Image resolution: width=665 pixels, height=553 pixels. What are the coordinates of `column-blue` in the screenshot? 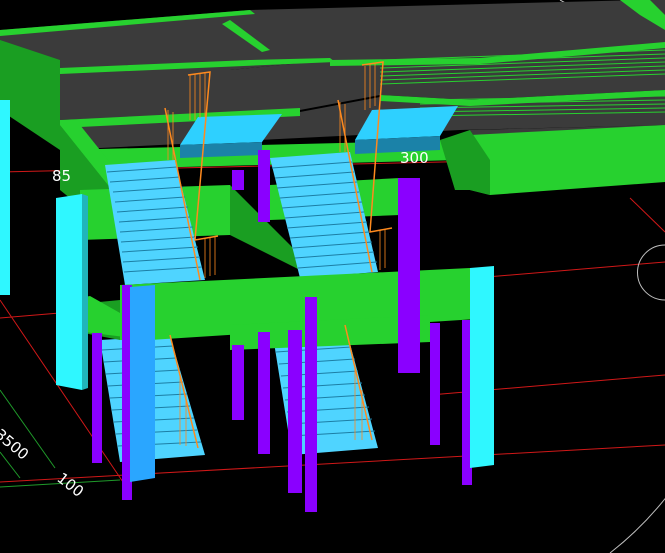 It's located at (142, 383).